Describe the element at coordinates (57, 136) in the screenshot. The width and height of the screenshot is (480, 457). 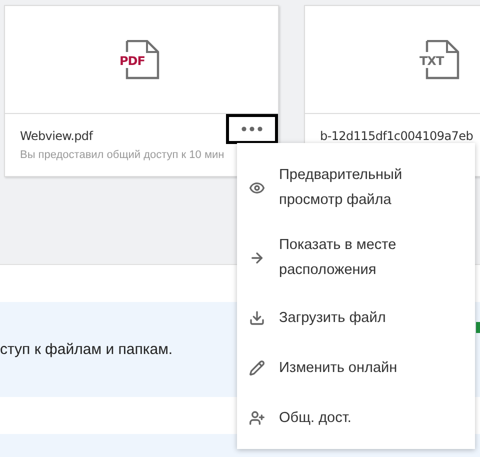
I see `file-name: Webview.pdf` at that location.